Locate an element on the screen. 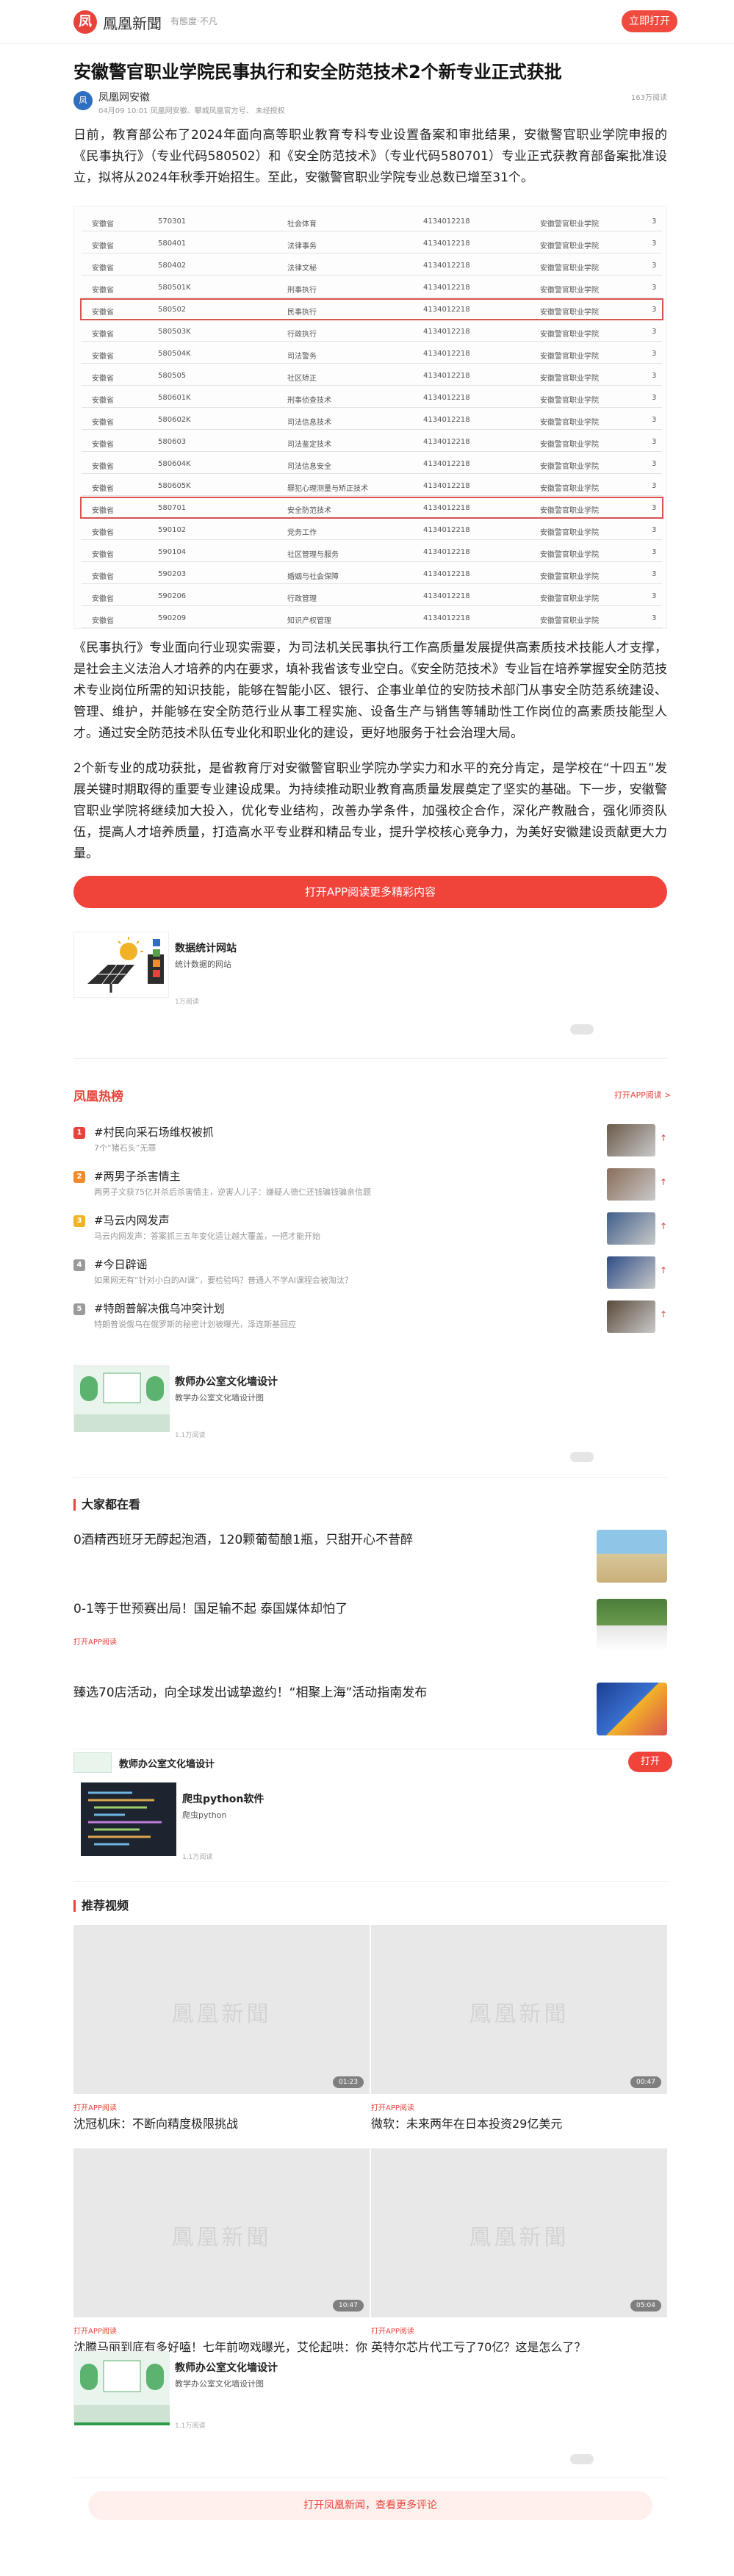 The height and width of the screenshot is (2576, 734). news-source: 打开APP阅读 is located at coordinates (95, 1641).